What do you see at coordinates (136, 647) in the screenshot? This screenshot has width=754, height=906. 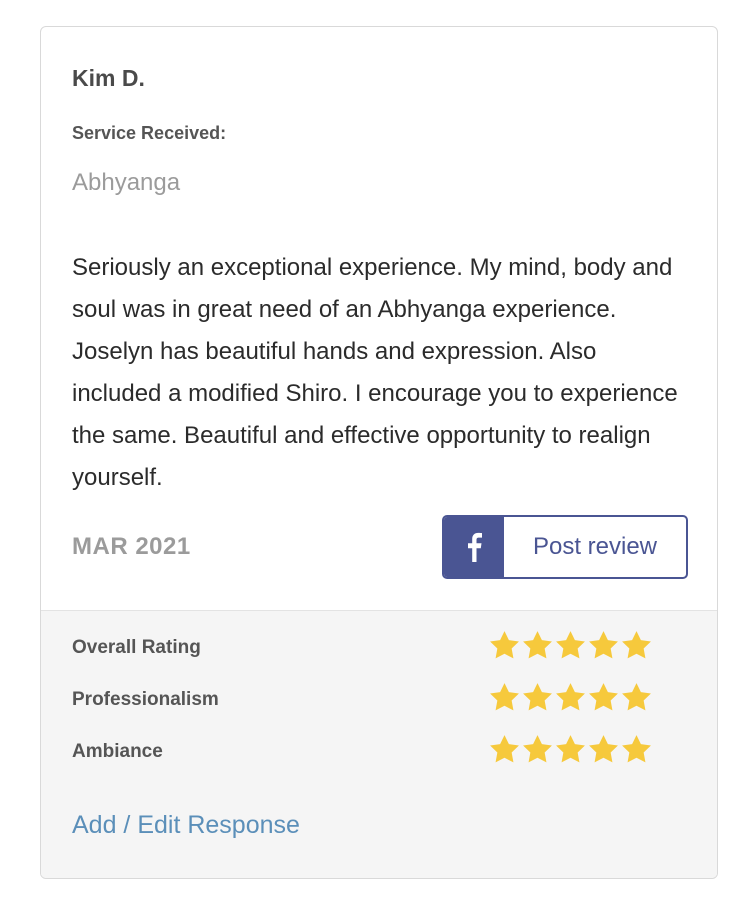 I see `rating-label: Overall Rating` at bounding box center [136, 647].